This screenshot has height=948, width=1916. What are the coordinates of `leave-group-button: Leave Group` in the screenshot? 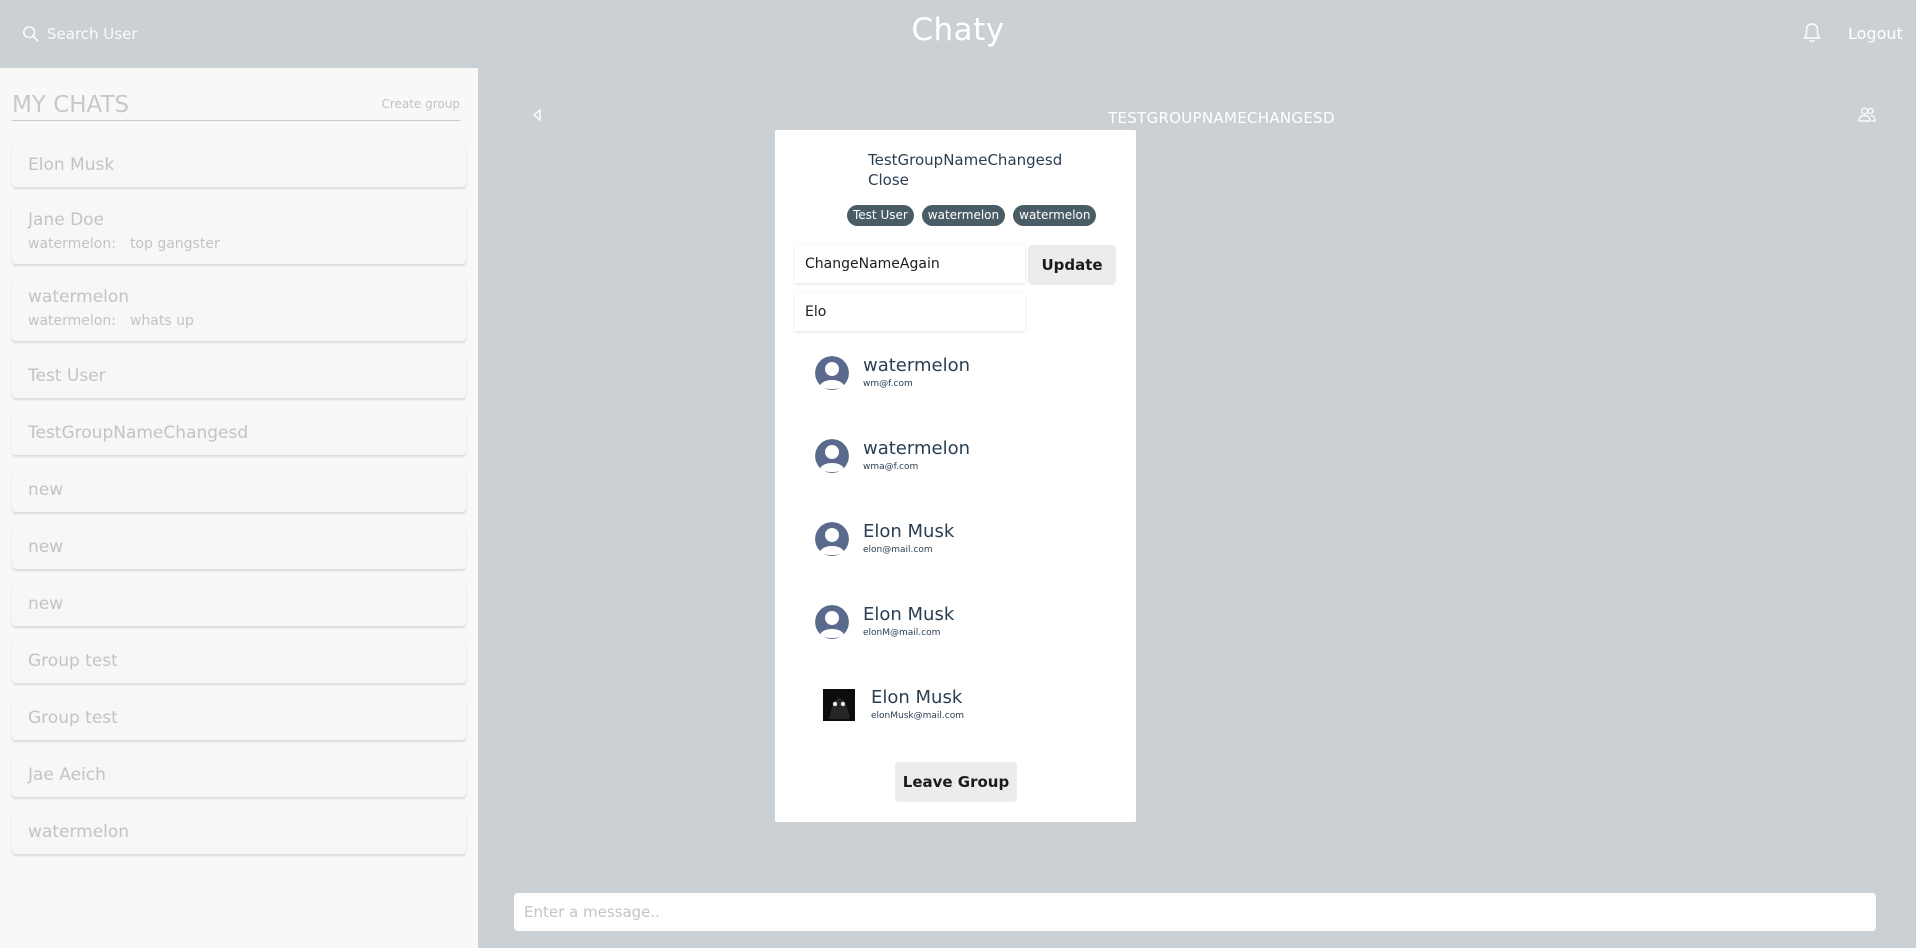 It's located at (956, 782).